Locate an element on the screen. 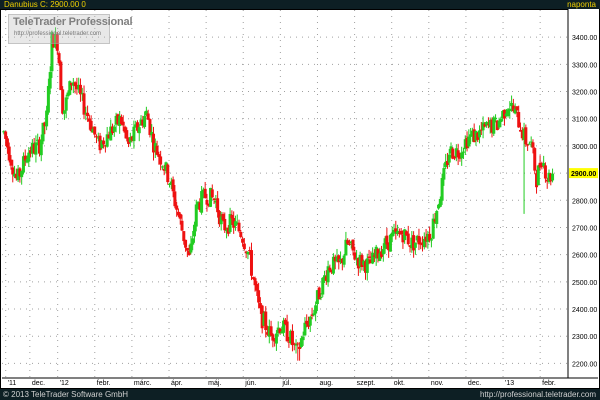 This screenshot has height=400, width=600. y-tick-label: 3400.00 is located at coordinates (584, 38).